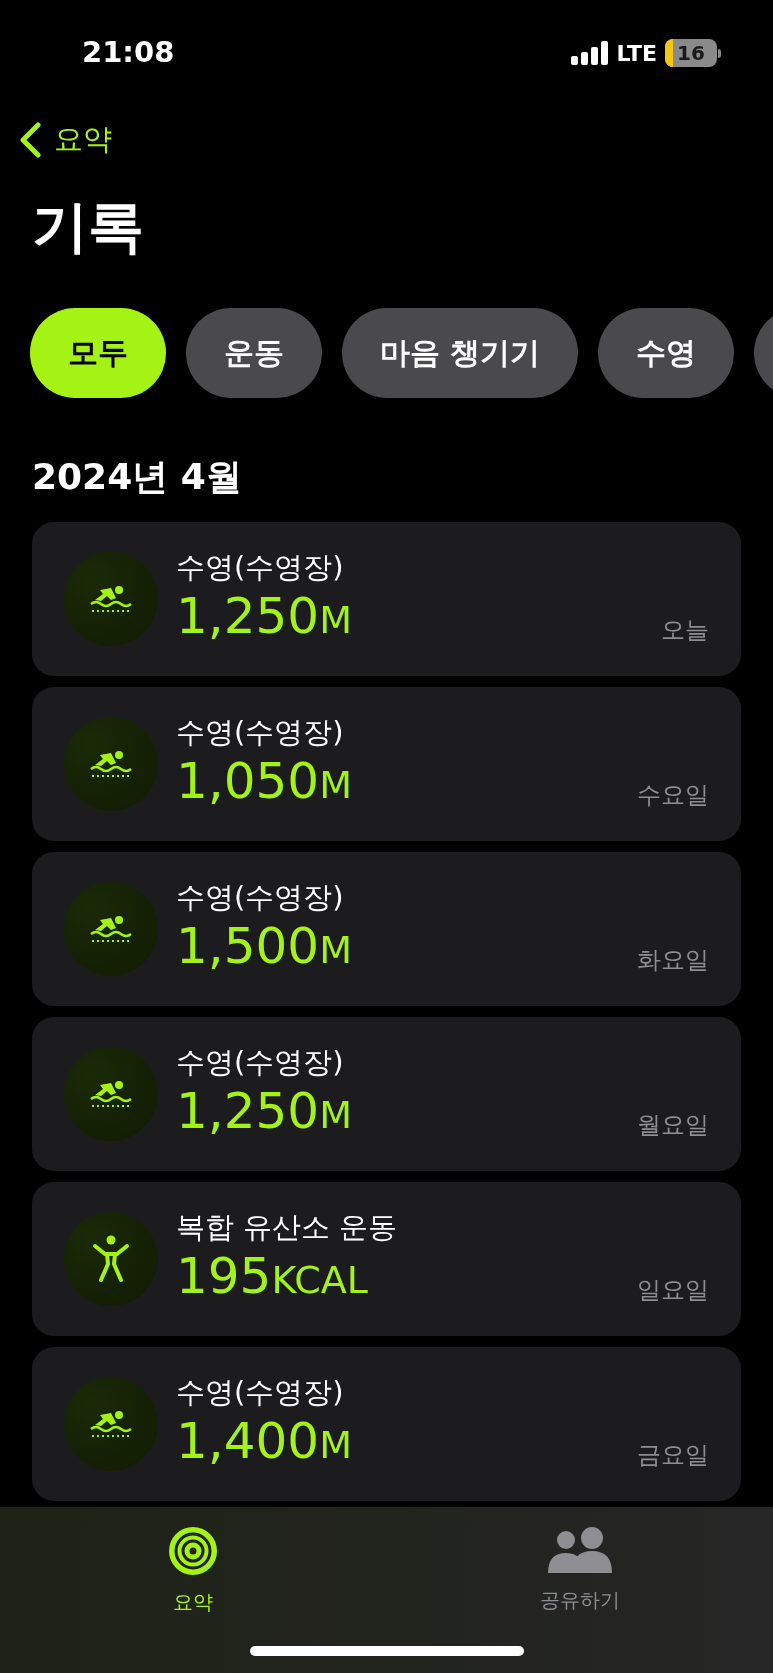 The image size is (773, 1673). What do you see at coordinates (264, 1441) in the screenshot?
I see `workout-value: 1,400M` at bounding box center [264, 1441].